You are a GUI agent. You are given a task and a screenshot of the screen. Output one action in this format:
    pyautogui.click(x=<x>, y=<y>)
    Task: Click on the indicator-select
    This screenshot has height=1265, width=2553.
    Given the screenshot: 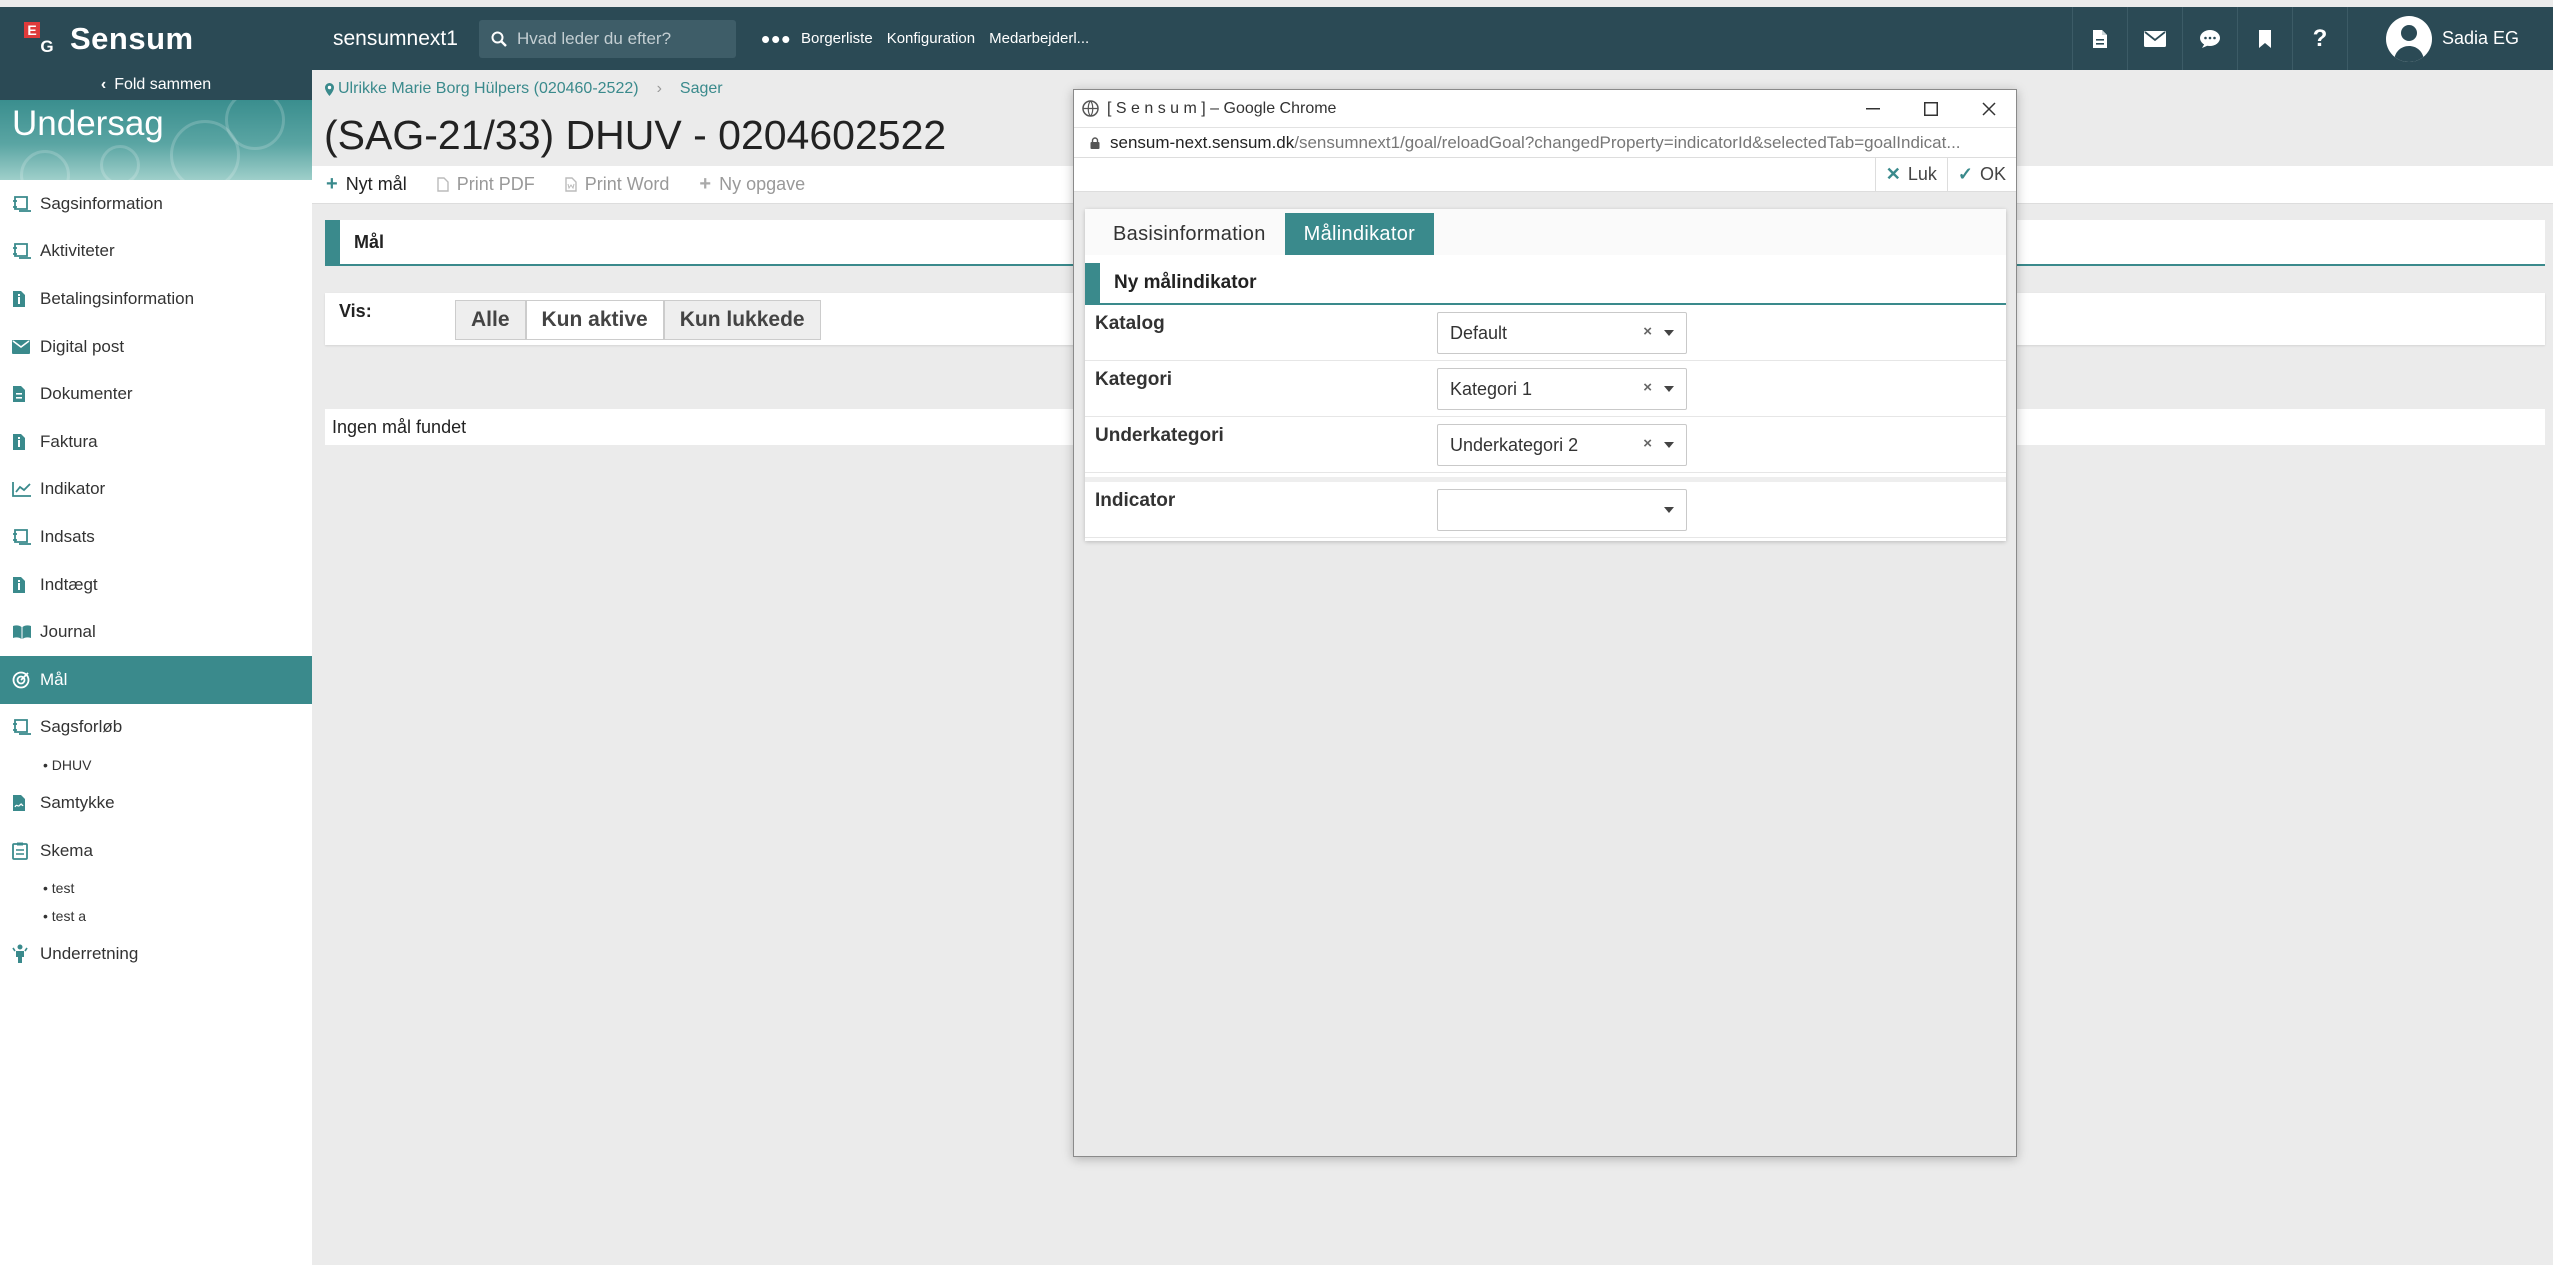 What is the action you would take?
    pyautogui.click(x=1562, y=510)
    